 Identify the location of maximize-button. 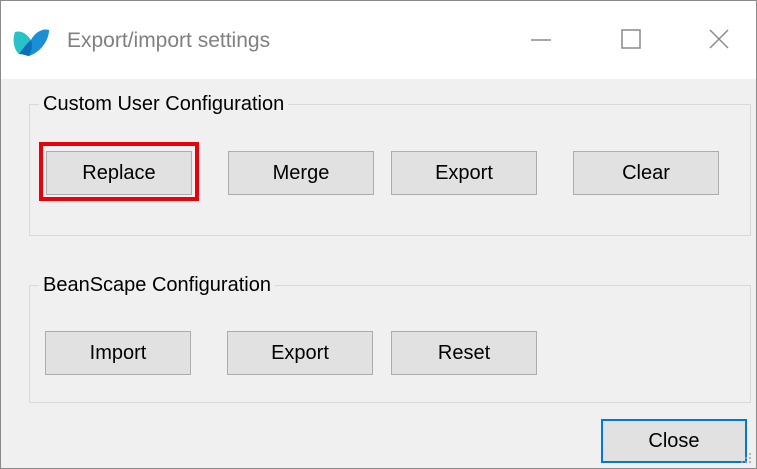
(631, 39).